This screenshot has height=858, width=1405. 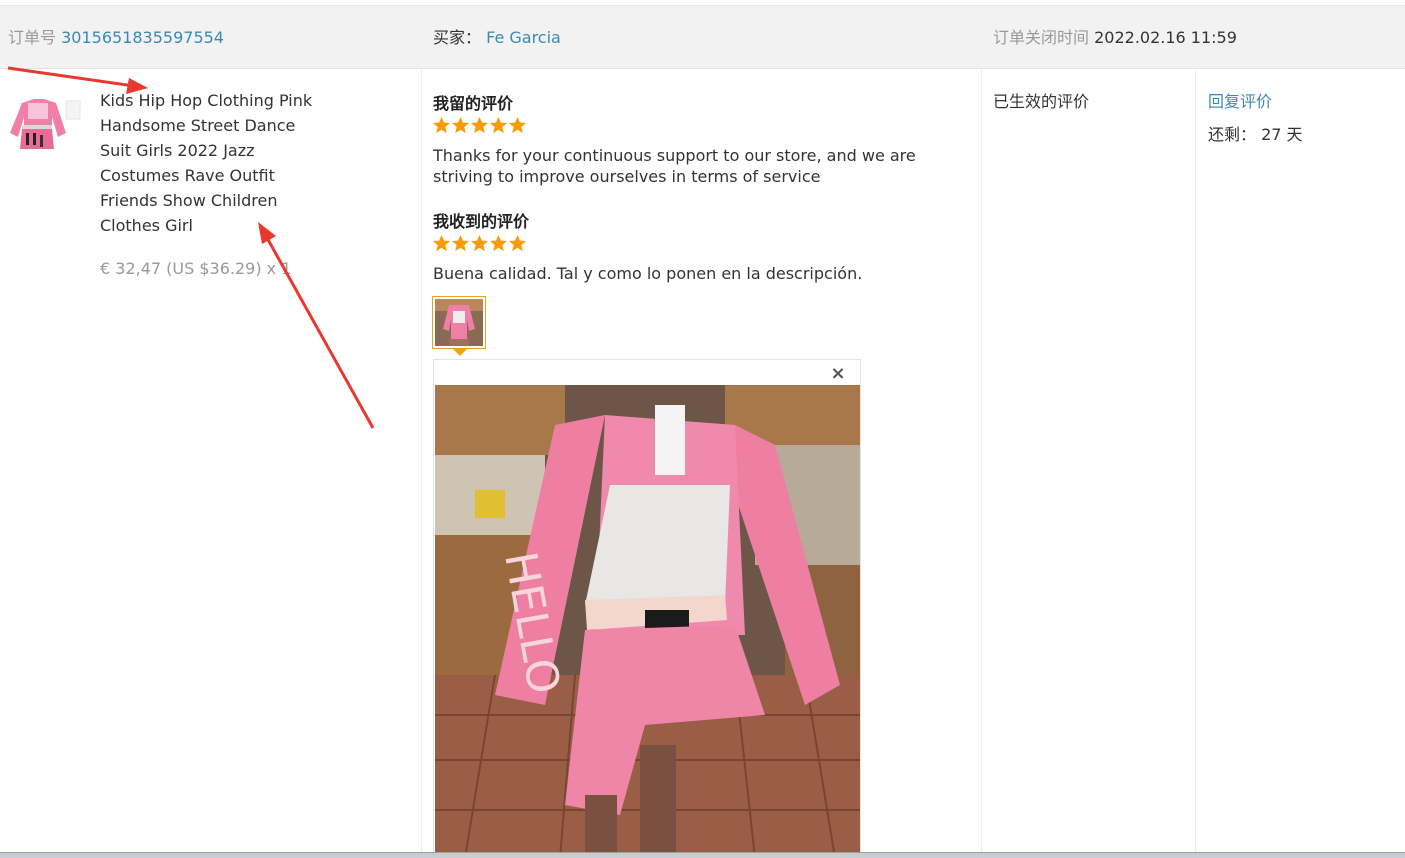 I want to click on received-review-title: 我收到的评价, so click(x=481, y=221).